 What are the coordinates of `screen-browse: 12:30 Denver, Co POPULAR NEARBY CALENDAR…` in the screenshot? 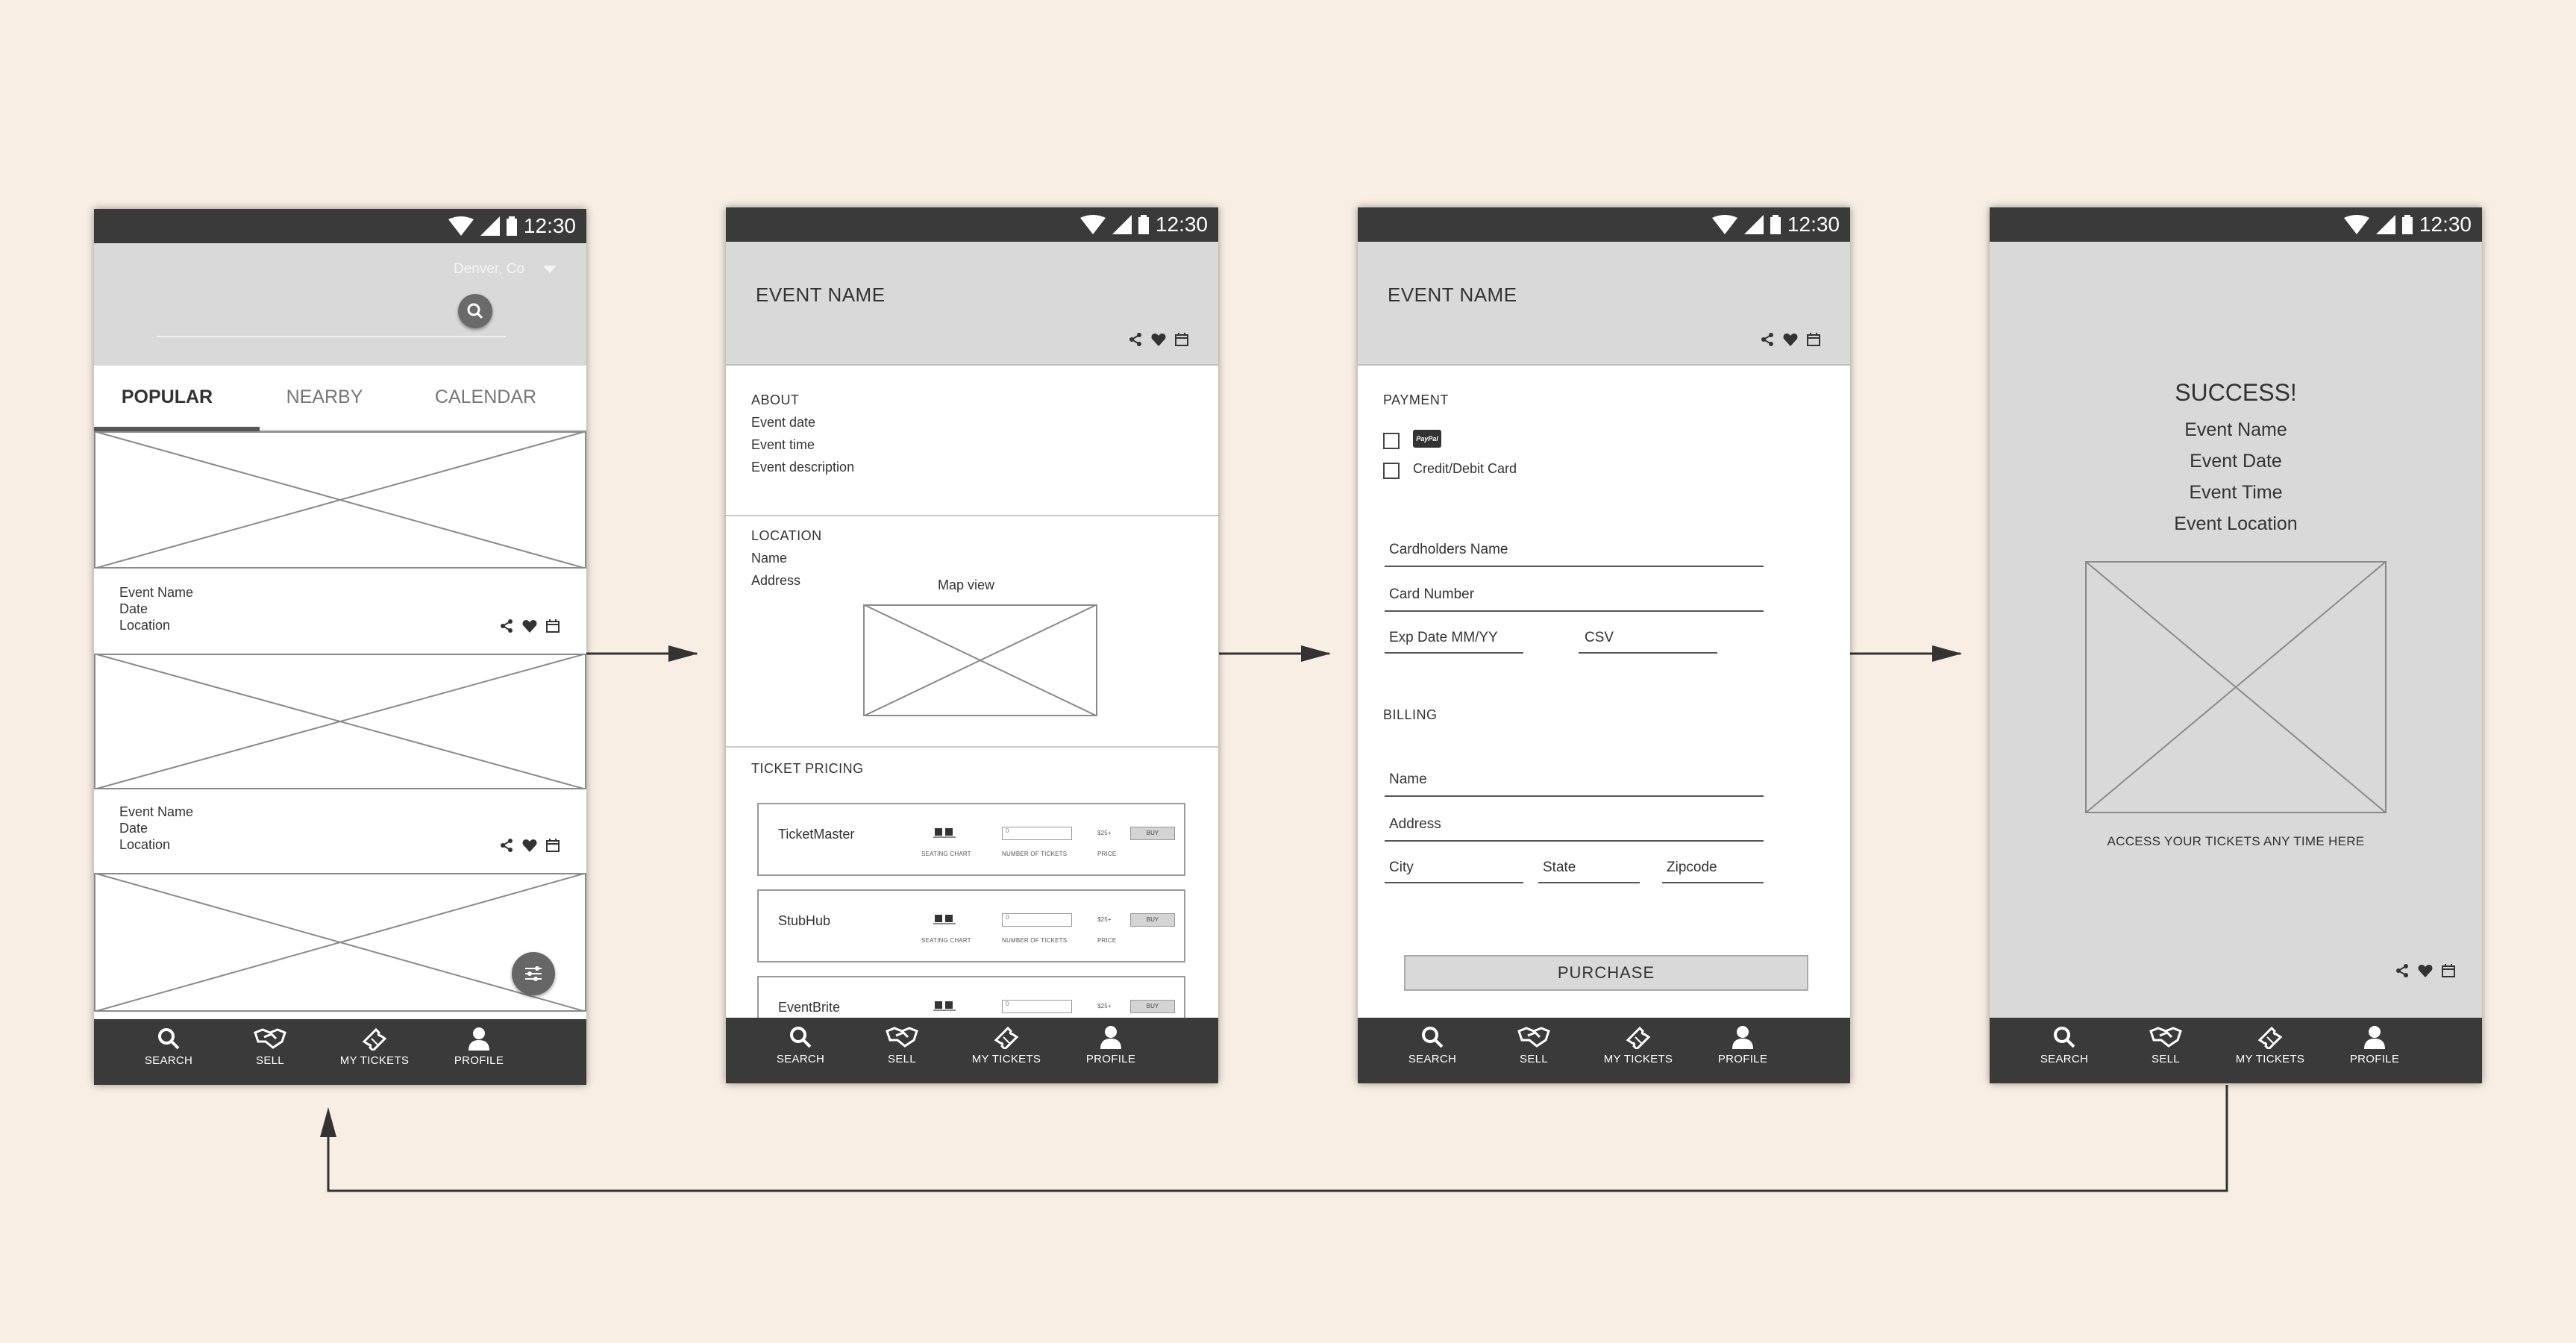 It's located at (340, 647).